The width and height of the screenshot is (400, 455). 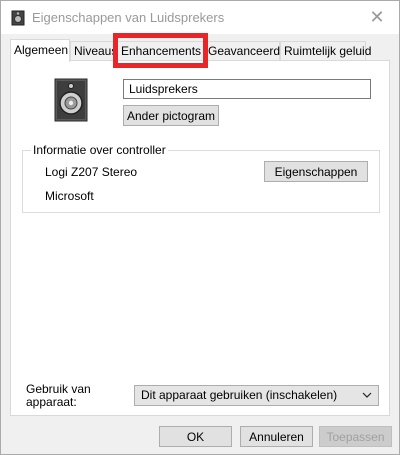 I want to click on device-usage-label-line2: apparaat:, so click(x=51, y=402).